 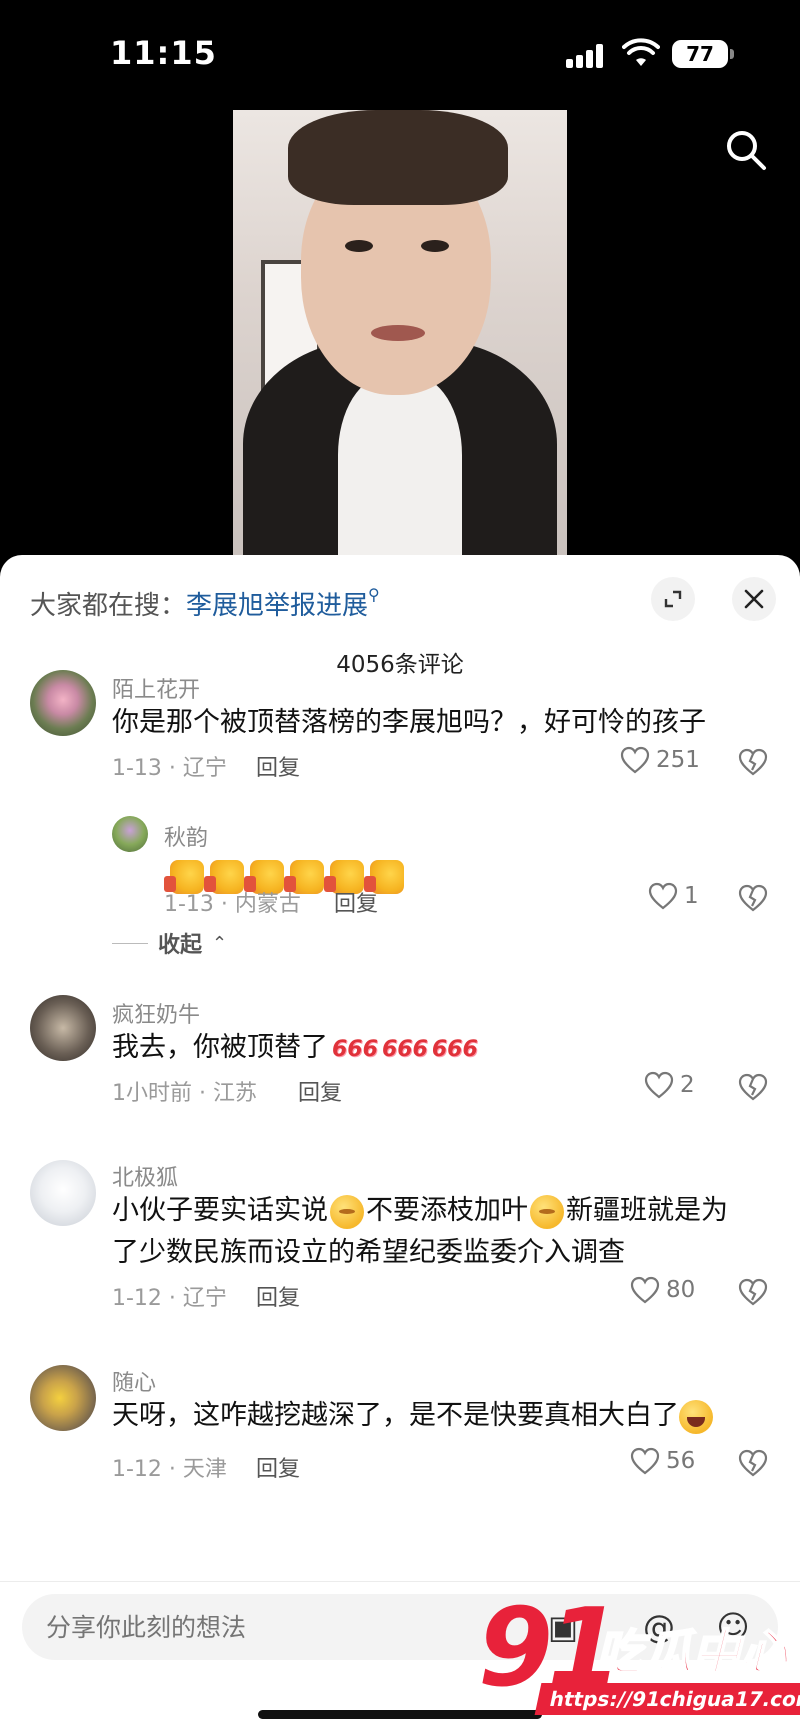 I want to click on comment-item: 疯狂奶牛 我去，你被顶替了 666 666 666 1小时前 · 江苏 回复 2, so click(x=400, y=1065).